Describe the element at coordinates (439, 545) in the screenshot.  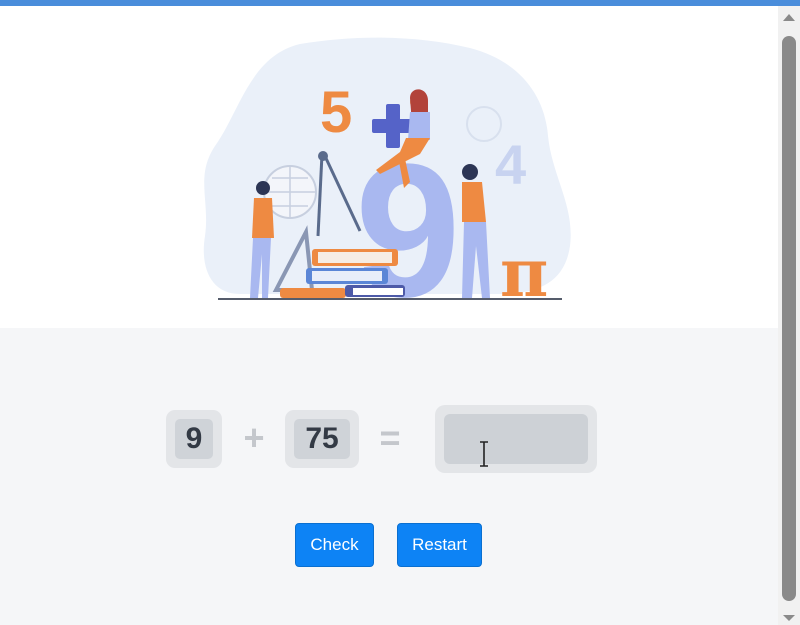
I see `restart-button: Restart` at that location.